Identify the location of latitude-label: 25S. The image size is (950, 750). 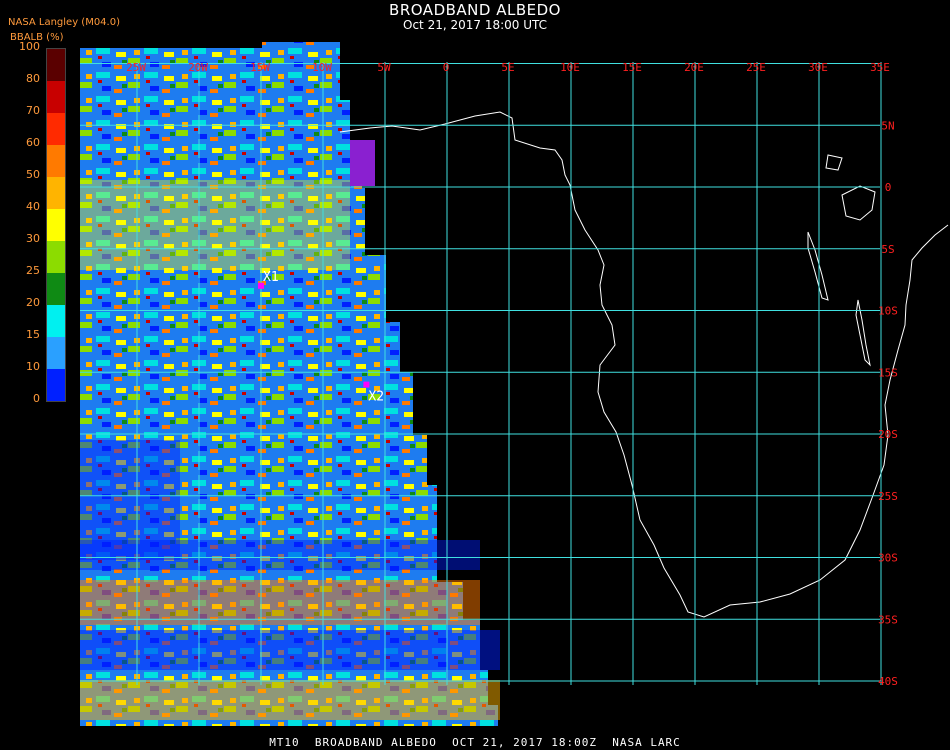
(888, 496).